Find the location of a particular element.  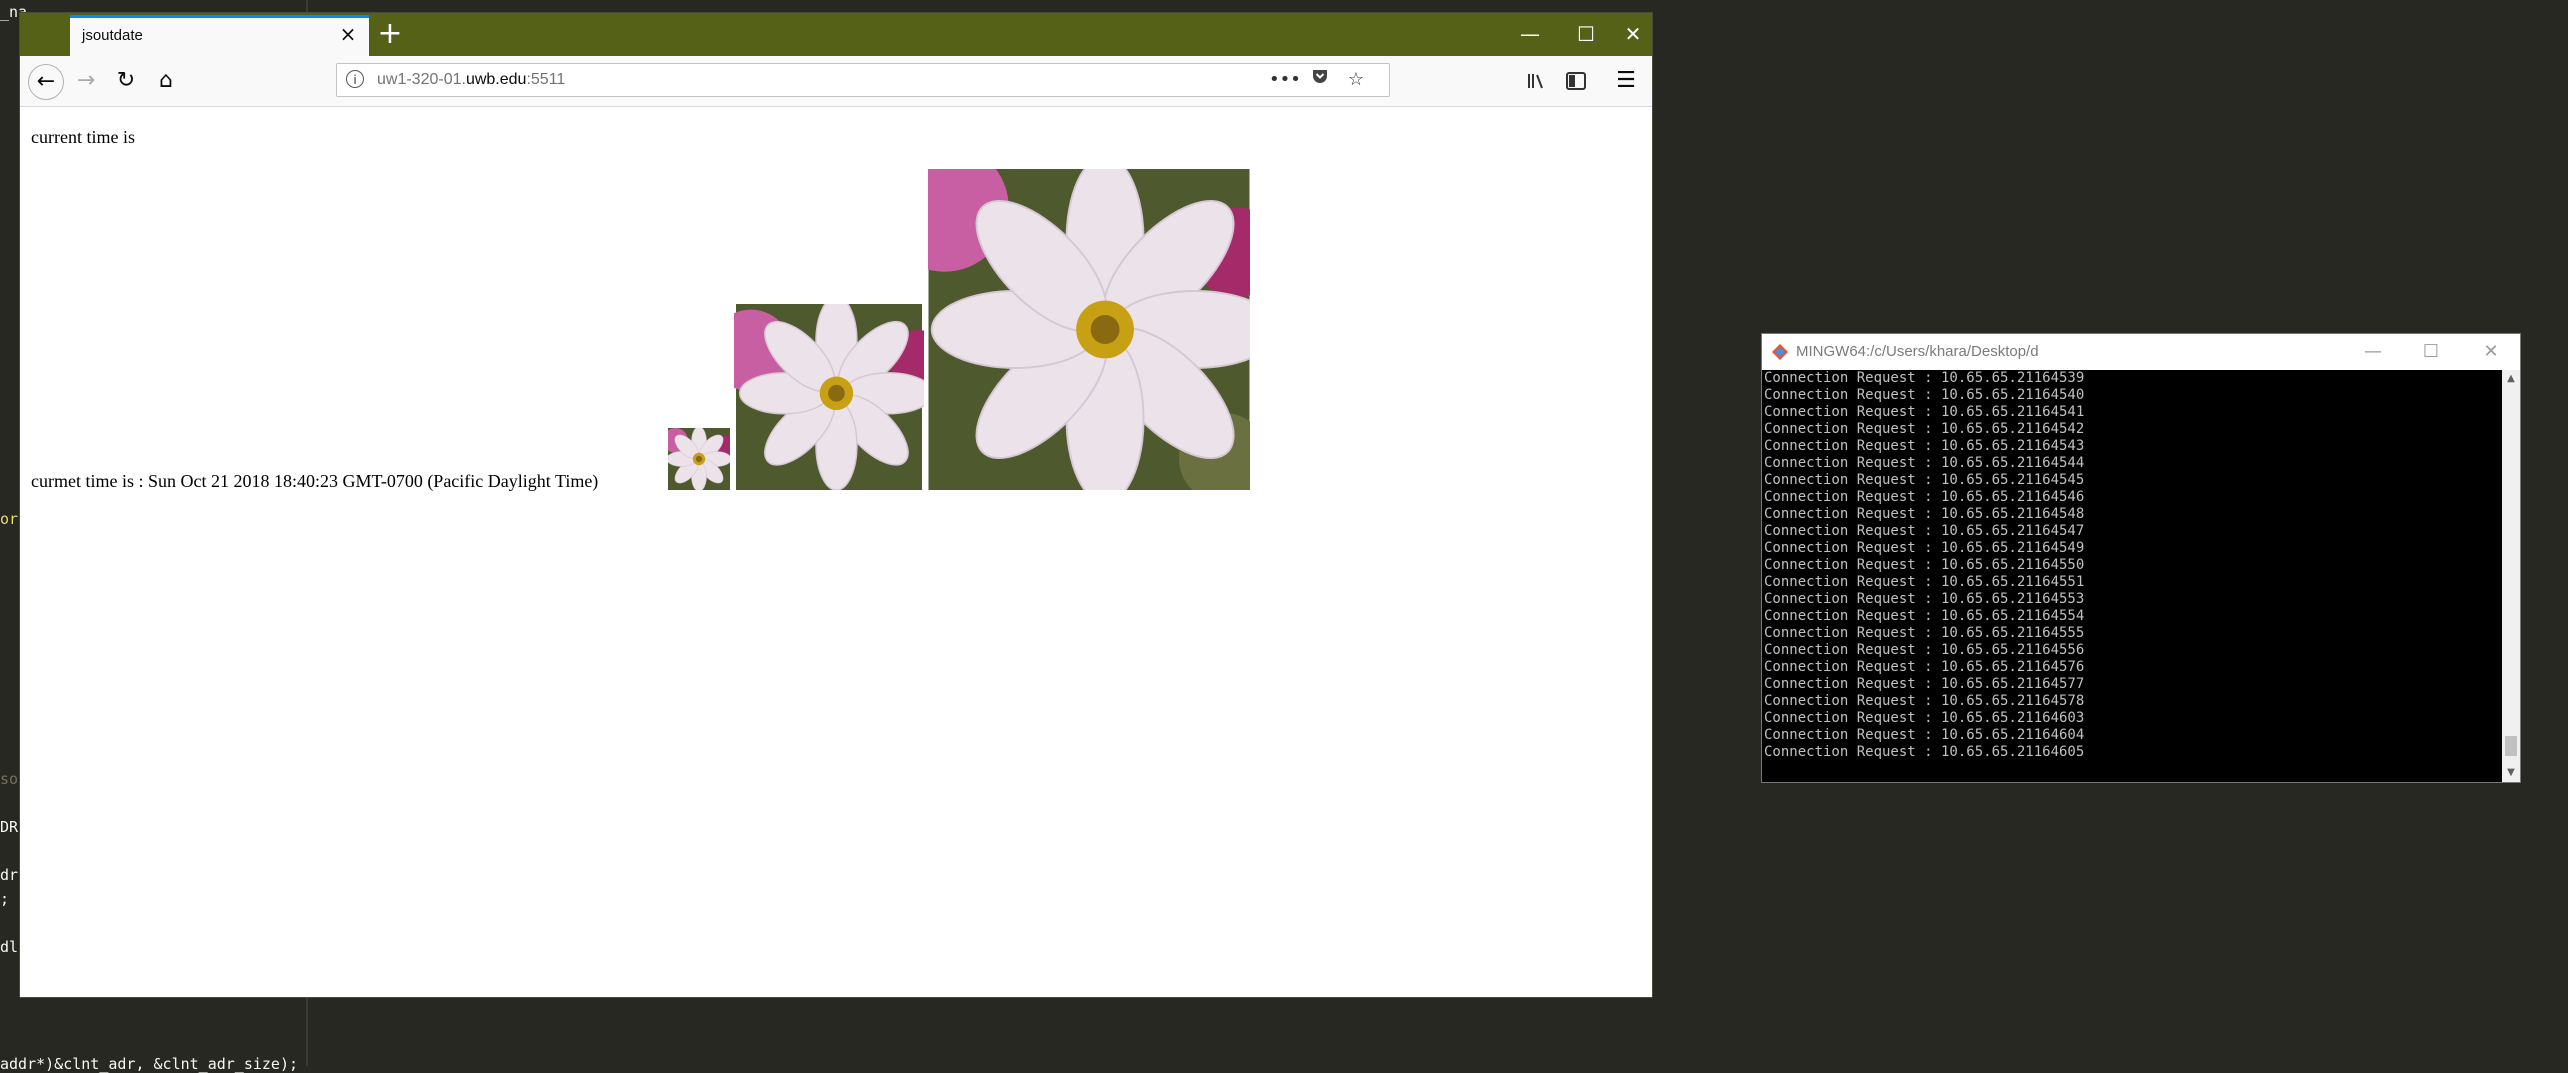

terminal-line: Connection Request : 10.65.65.21164543 is located at coordinates (1924, 446).